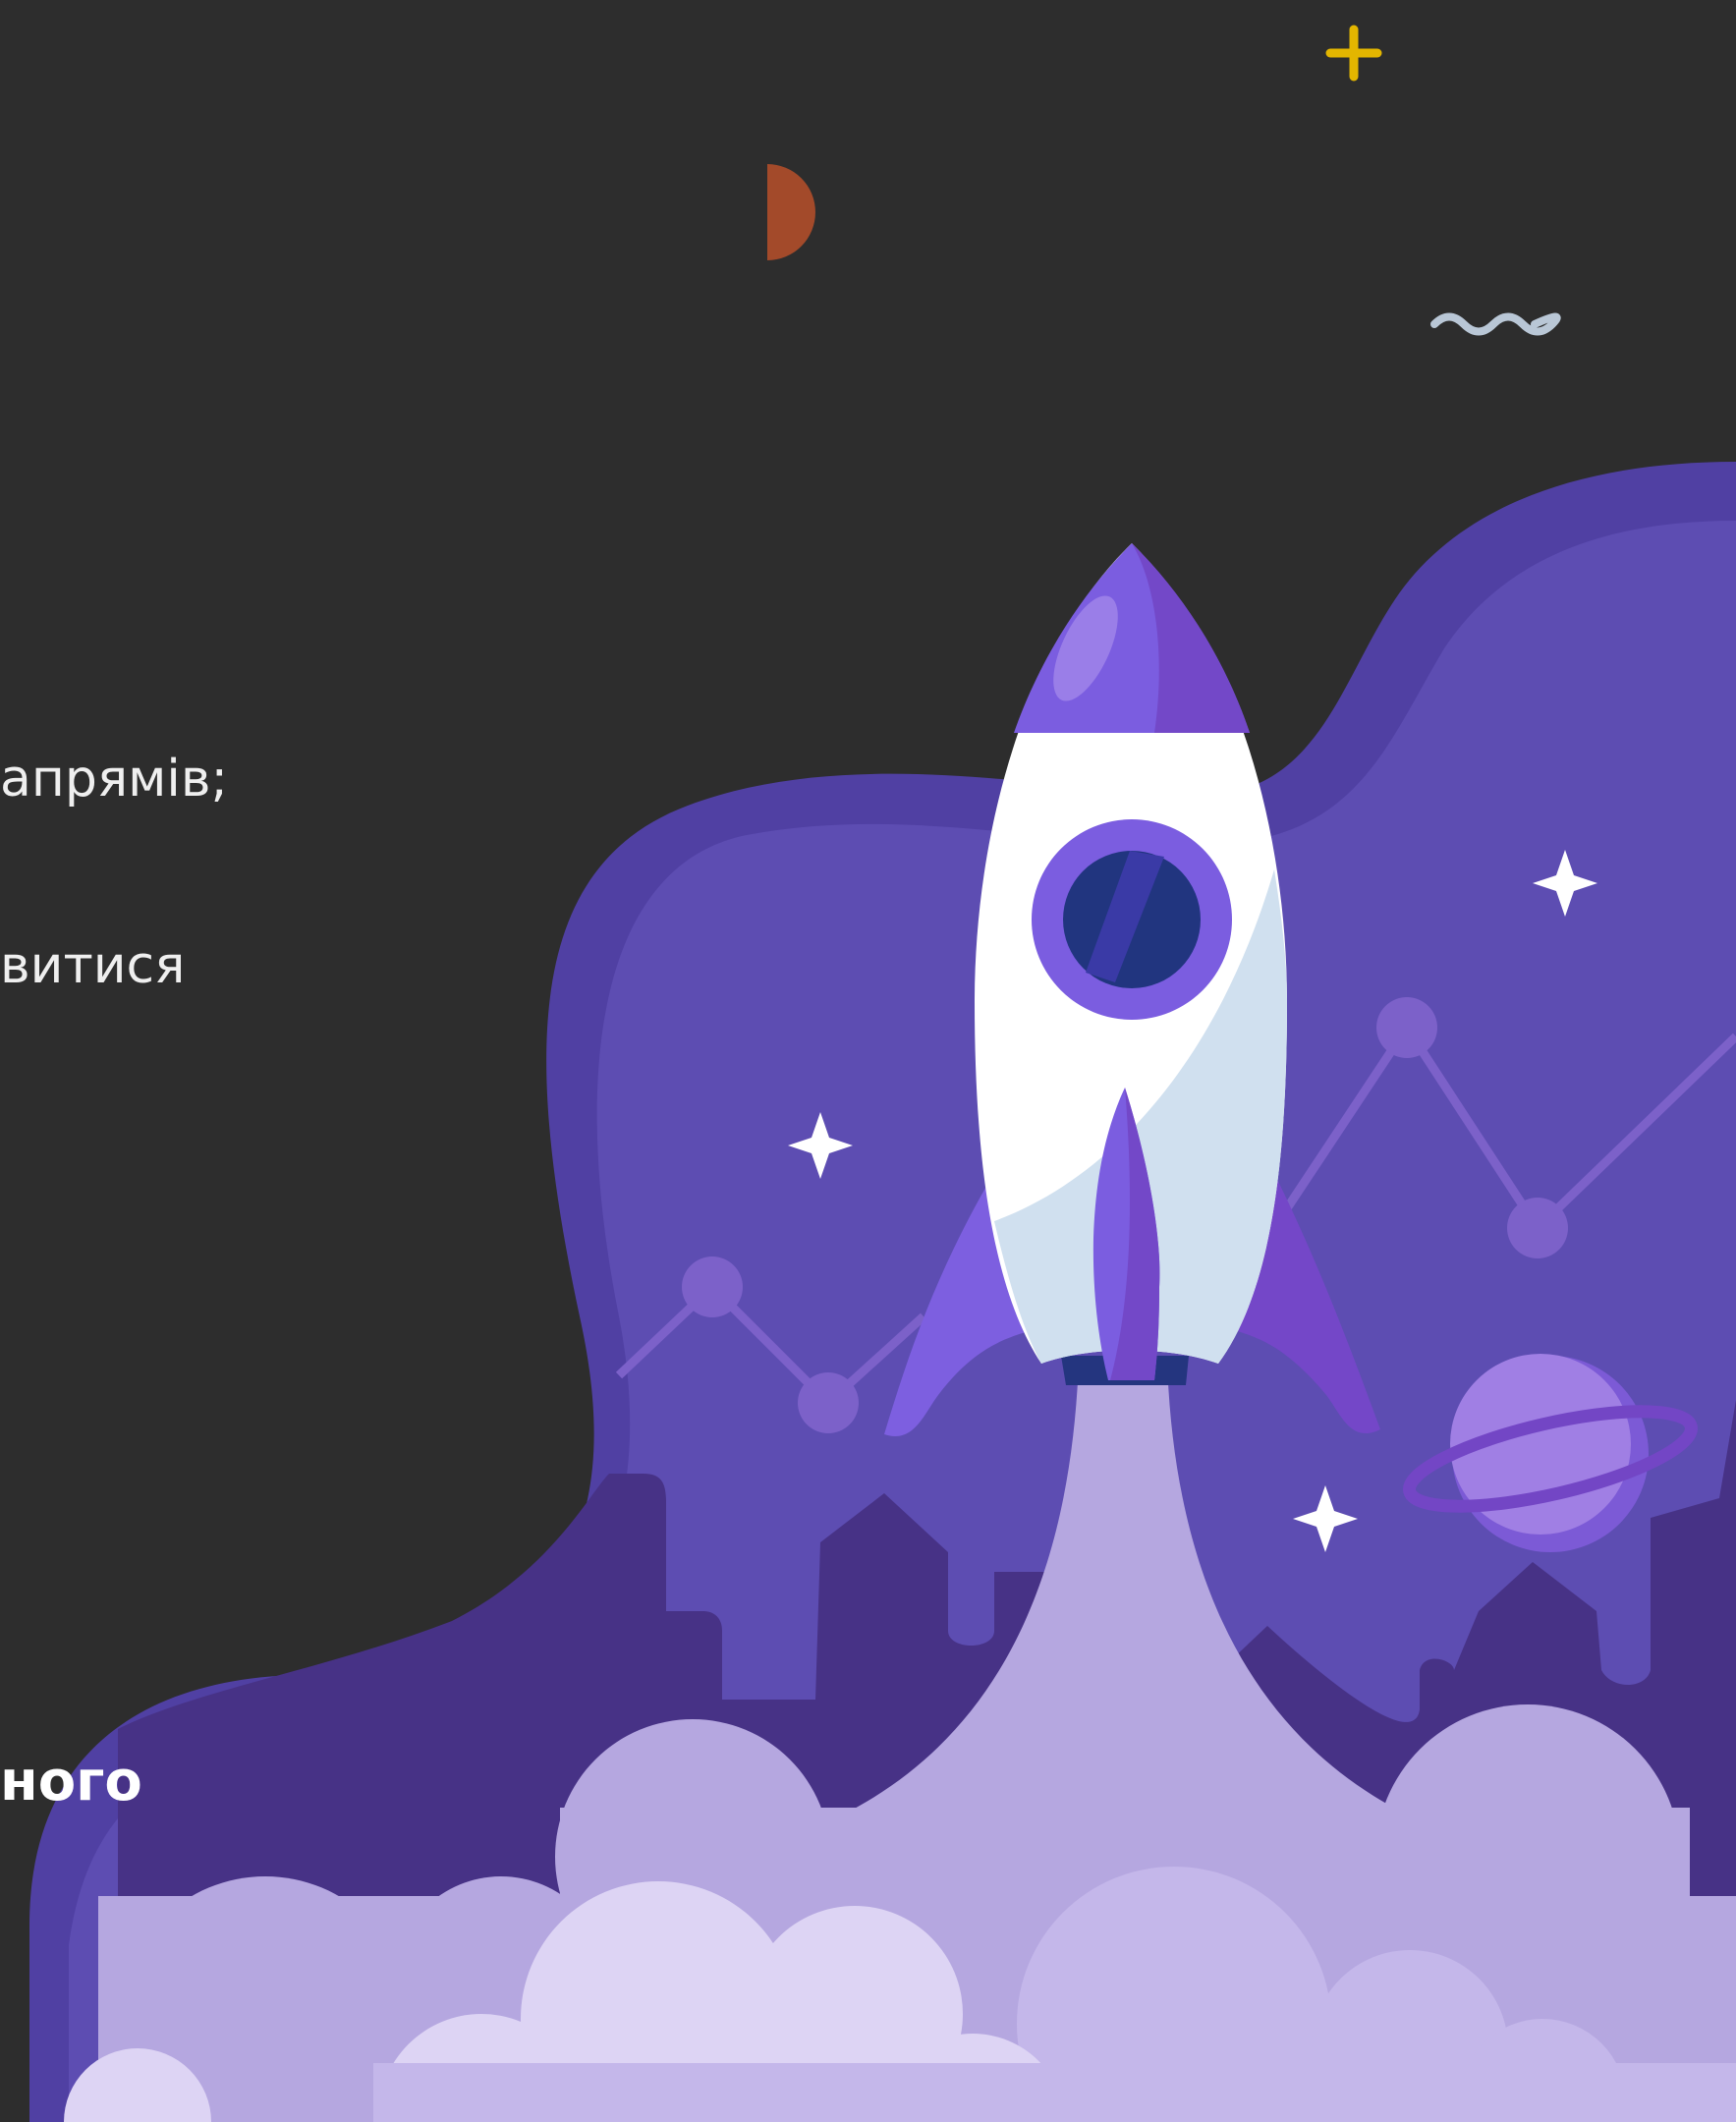  Describe the element at coordinates (1495, 324) in the screenshot. I see `wave-icon` at that location.